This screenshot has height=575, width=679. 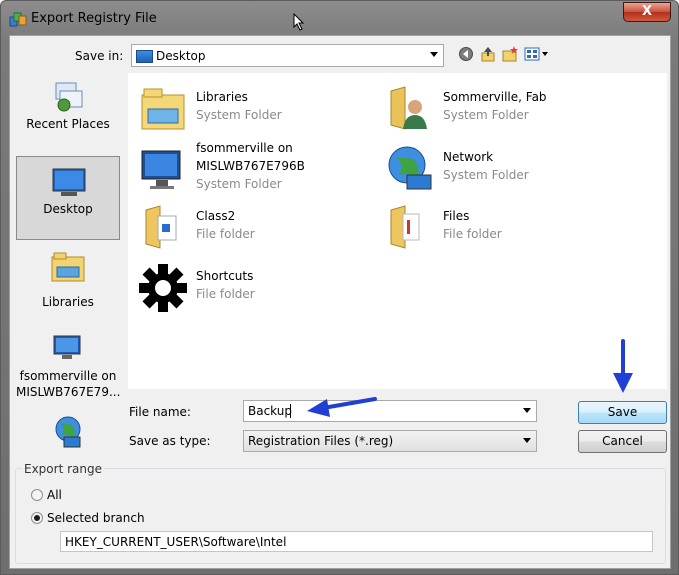 I want to click on radio-selected-branch-label: Selected branch, so click(x=96, y=518).